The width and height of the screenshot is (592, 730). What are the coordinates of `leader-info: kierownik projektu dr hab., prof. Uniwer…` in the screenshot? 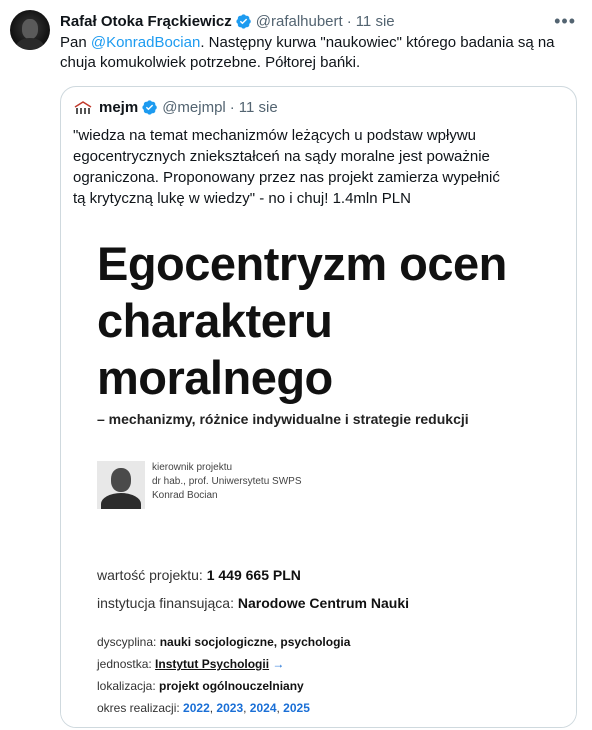 It's located at (227, 482).